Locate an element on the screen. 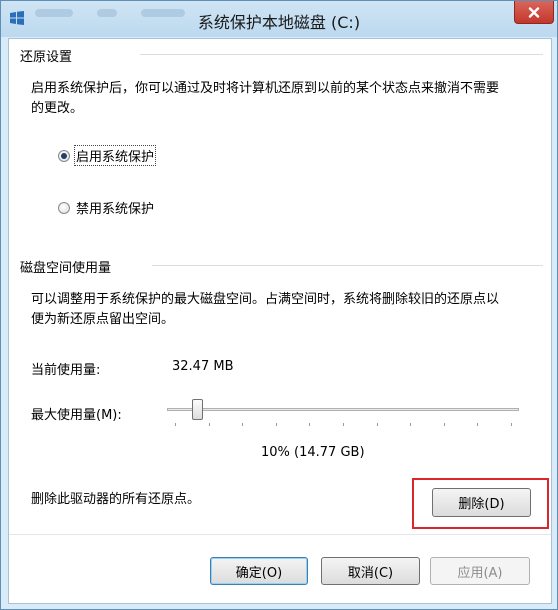 This screenshot has height=610, width=558. delete-button: 删除(D) is located at coordinates (481, 502).